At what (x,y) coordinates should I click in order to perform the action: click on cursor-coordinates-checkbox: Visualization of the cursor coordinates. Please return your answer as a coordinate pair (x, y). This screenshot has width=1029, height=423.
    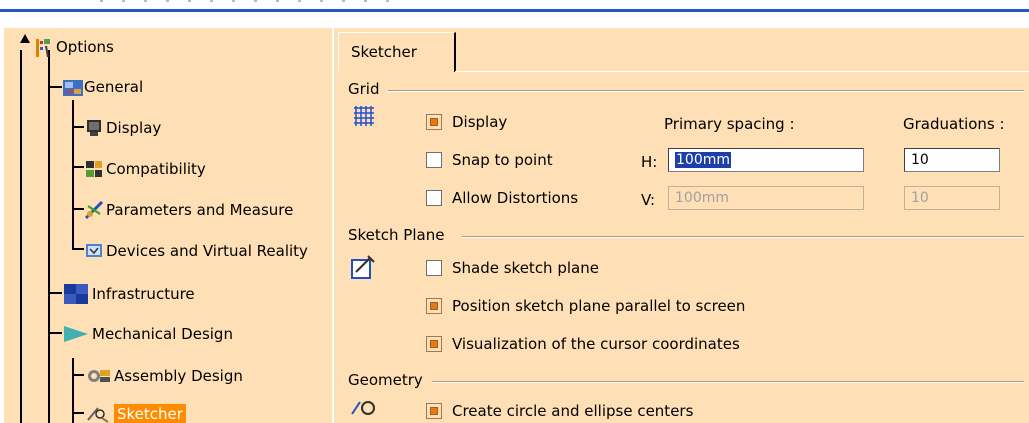
    Looking at the image, I should click on (583, 344).